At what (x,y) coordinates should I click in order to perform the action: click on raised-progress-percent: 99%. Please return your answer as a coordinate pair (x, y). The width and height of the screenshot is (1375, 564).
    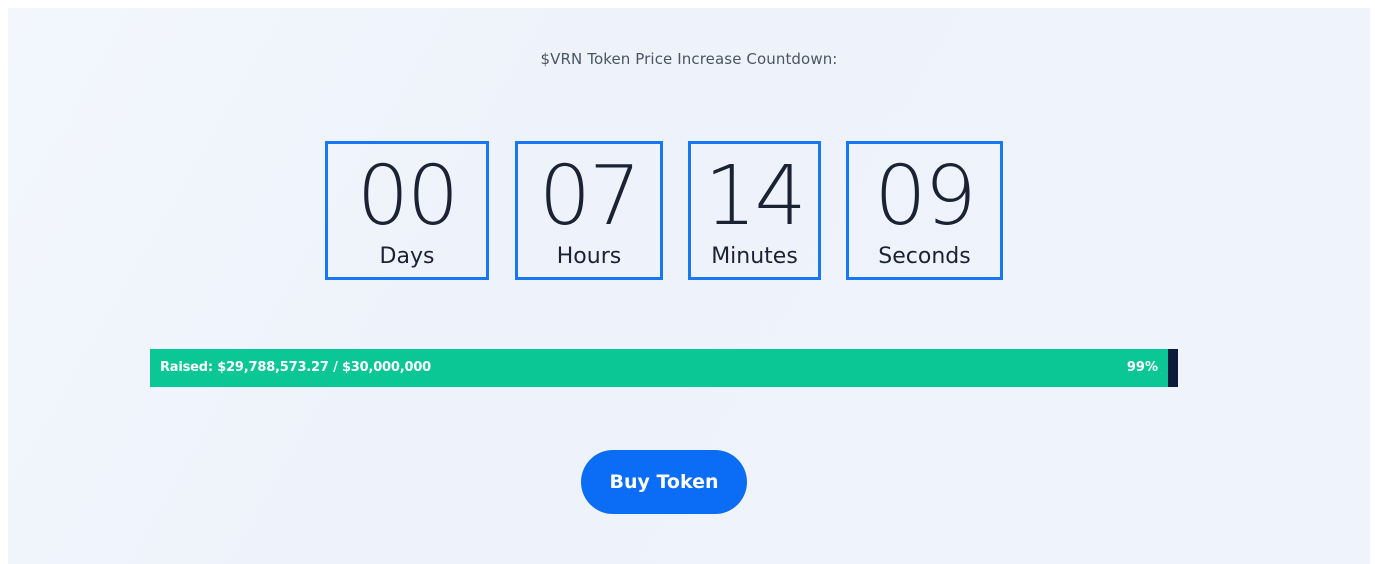
    Looking at the image, I should click on (1142, 367).